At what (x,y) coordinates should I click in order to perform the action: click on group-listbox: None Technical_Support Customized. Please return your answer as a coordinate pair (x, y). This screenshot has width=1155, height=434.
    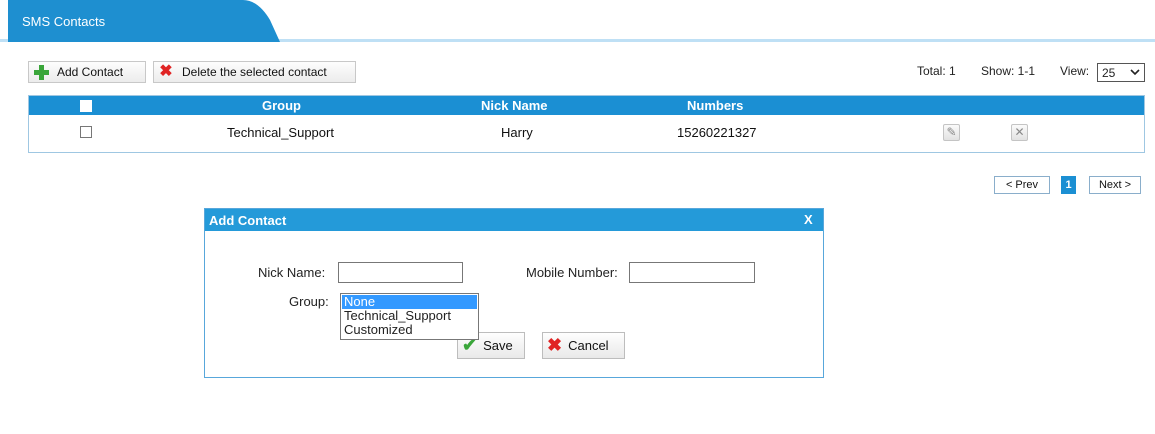
    Looking at the image, I should click on (409, 316).